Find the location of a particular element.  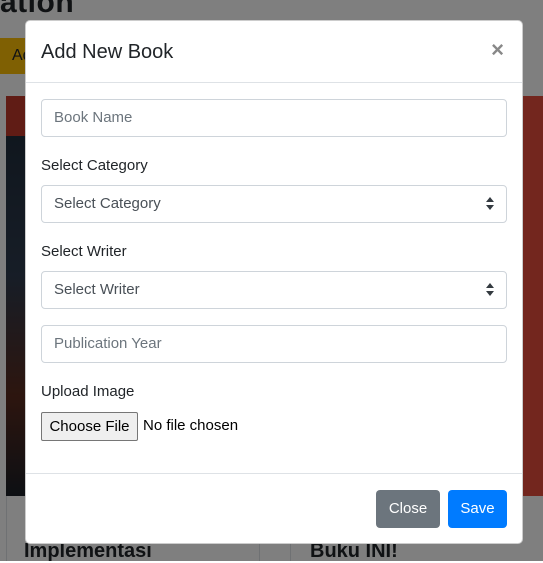

file-status-text: No file chosen is located at coordinates (191, 425).